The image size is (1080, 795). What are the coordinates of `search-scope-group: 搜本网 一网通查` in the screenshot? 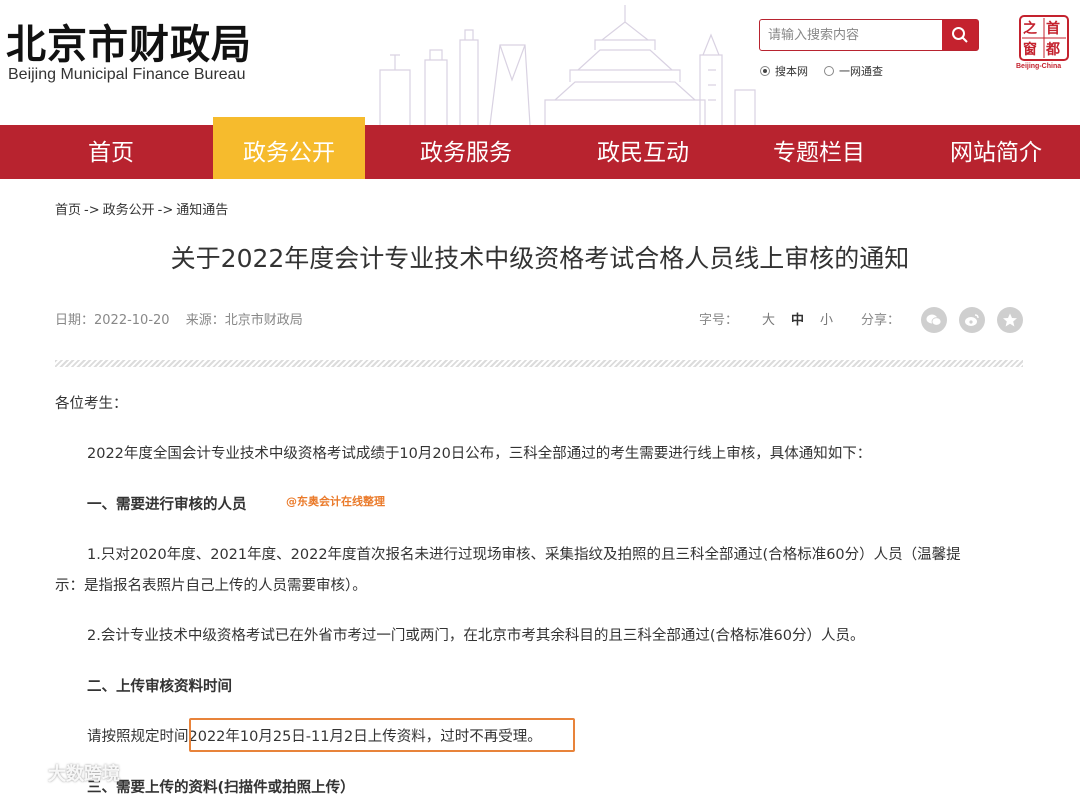 It's located at (829, 71).